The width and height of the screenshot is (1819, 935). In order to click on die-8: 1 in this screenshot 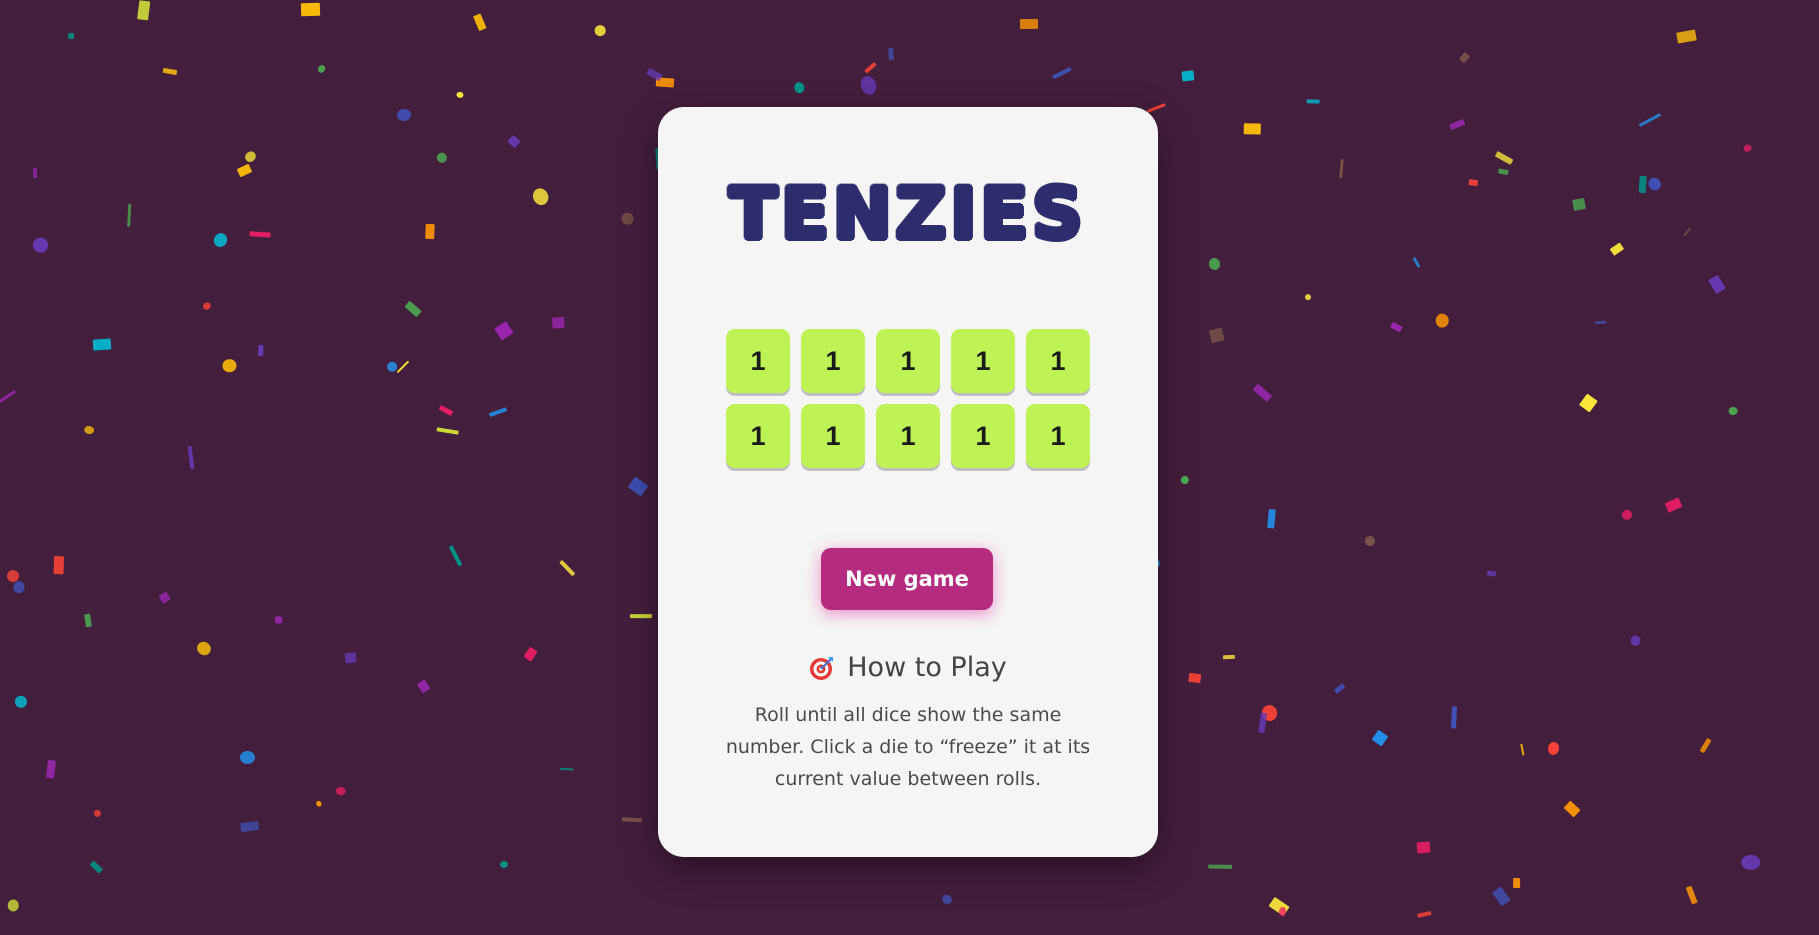, I will do `click(908, 436)`.